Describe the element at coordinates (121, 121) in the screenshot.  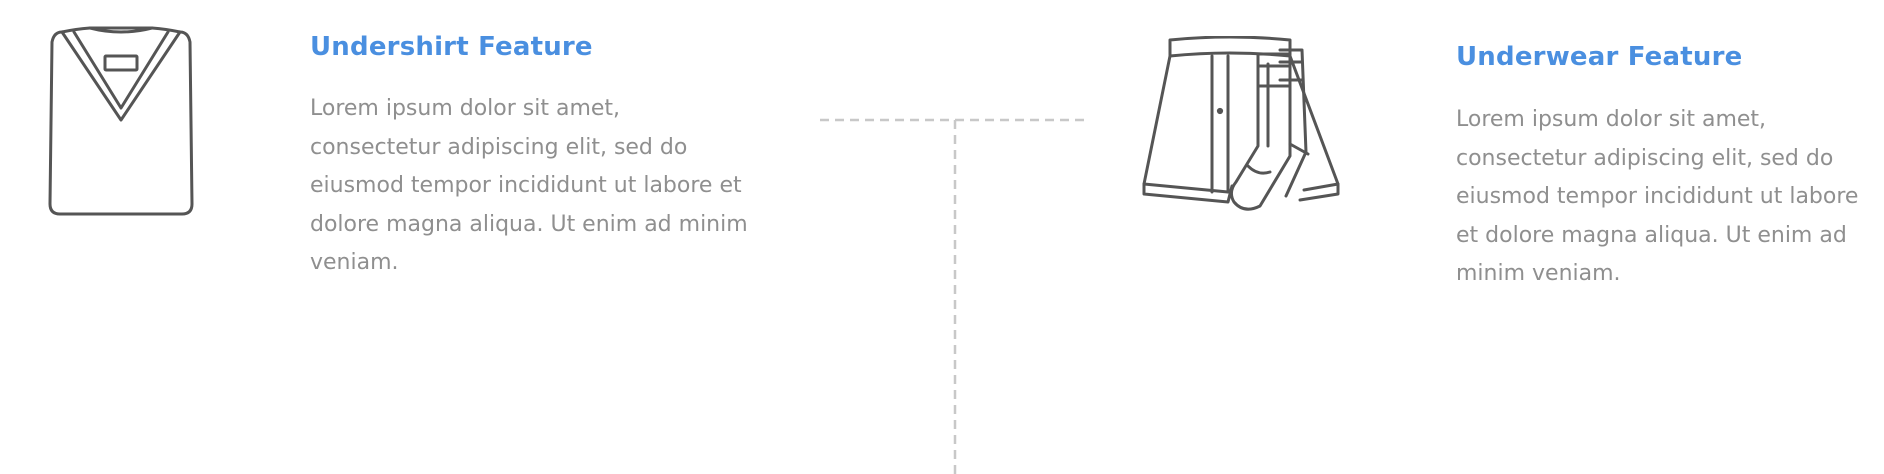
I see `undershirt-icon` at that location.